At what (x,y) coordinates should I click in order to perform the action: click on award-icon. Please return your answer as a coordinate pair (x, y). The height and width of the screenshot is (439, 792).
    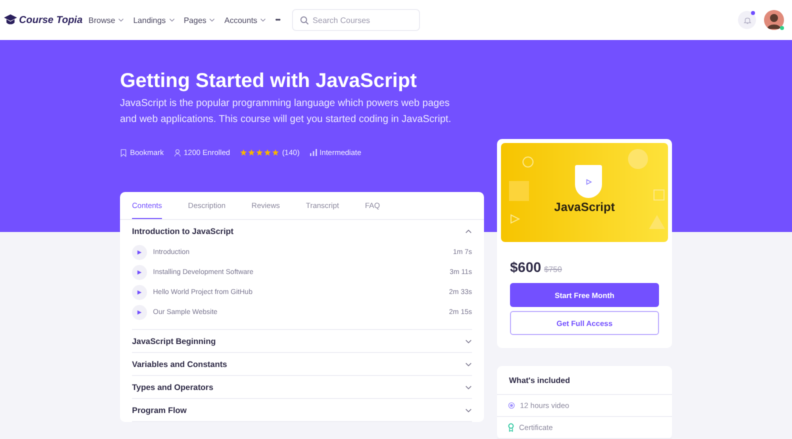
    Looking at the image, I should click on (511, 427).